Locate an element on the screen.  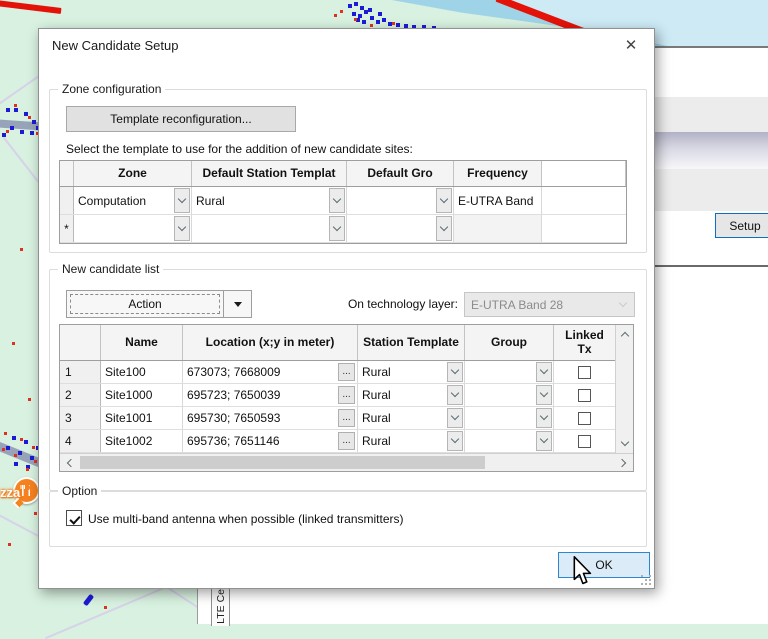
name-cell: Site1001 is located at coordinates (142, 418).